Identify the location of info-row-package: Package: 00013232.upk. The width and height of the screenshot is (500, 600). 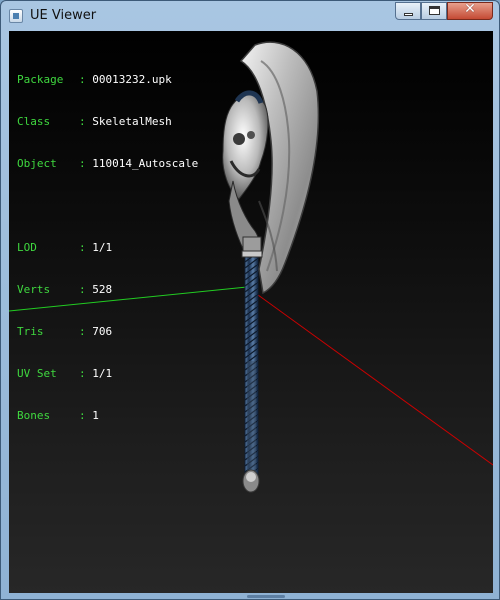
(94, 79).